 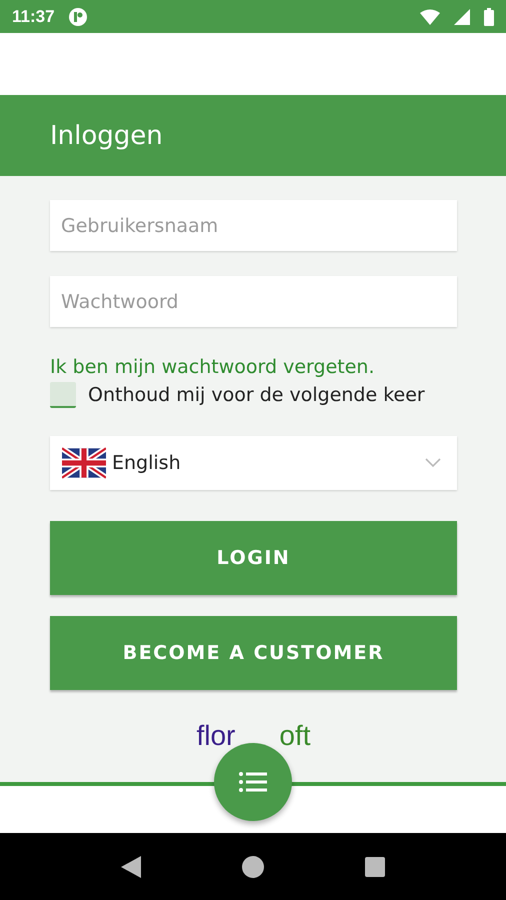 I want to click on password-field: Wachtwoord, so click(x=253, y=301).